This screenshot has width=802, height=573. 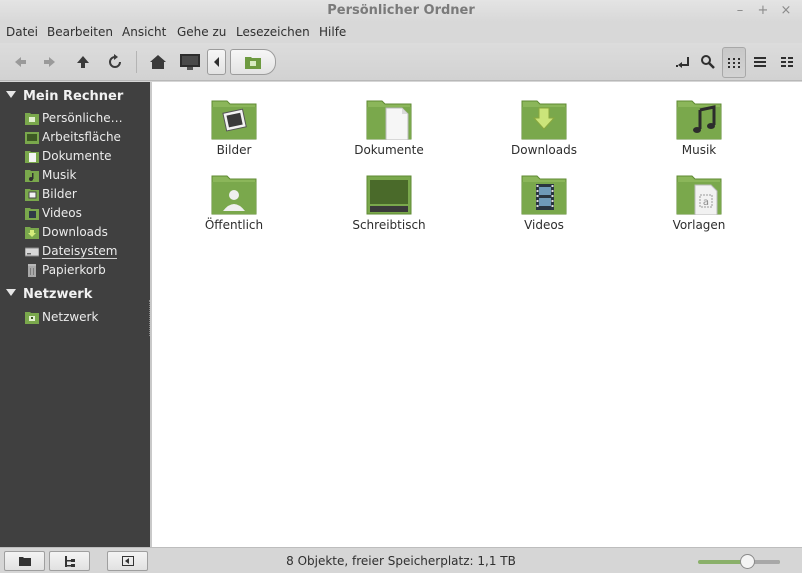 I want to click on compact-view-icon, so click(x=787, y=62).